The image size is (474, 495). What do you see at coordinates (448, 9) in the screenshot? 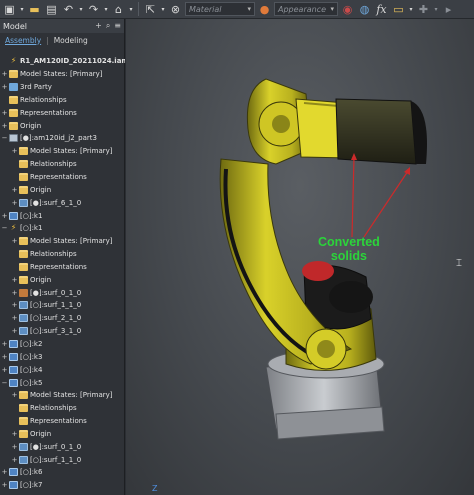
I see `more-icon: ▸` at bounding box center [448, 9].